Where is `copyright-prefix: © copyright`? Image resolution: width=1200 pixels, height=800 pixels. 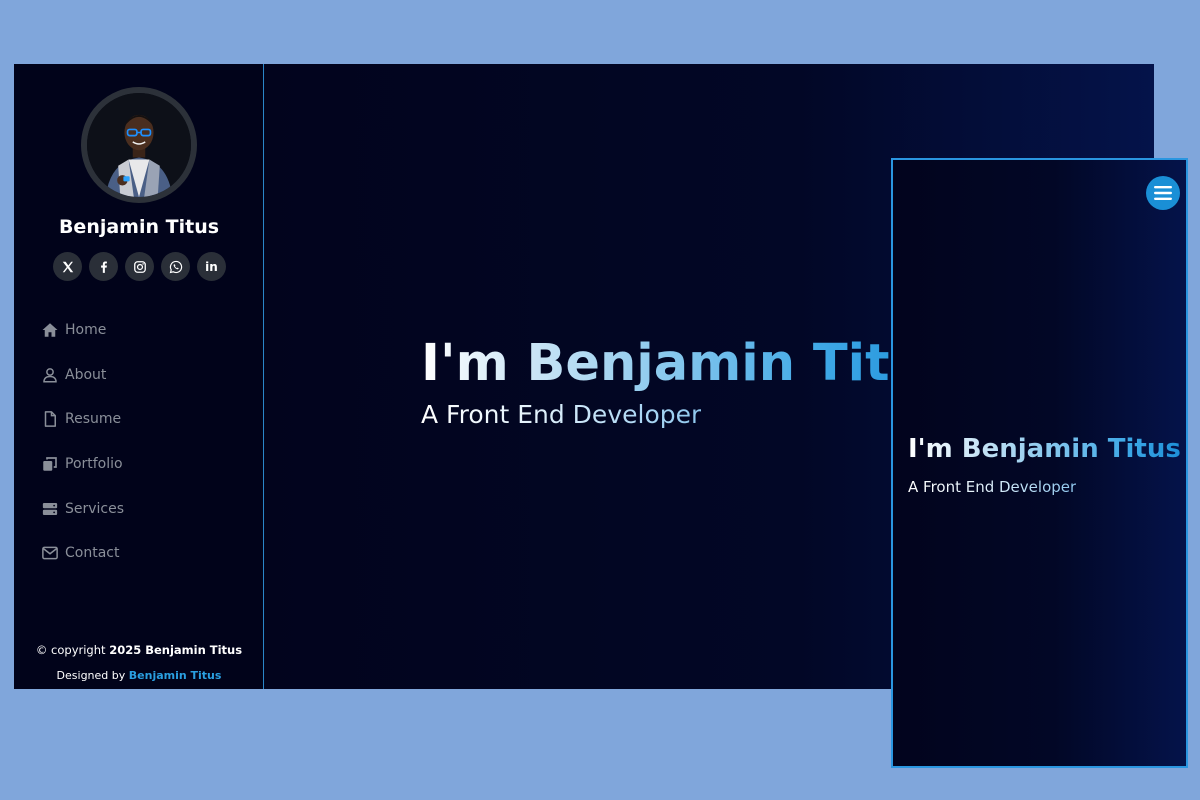
copyright-prefix: © copyright is located at coordinates (72, 650).